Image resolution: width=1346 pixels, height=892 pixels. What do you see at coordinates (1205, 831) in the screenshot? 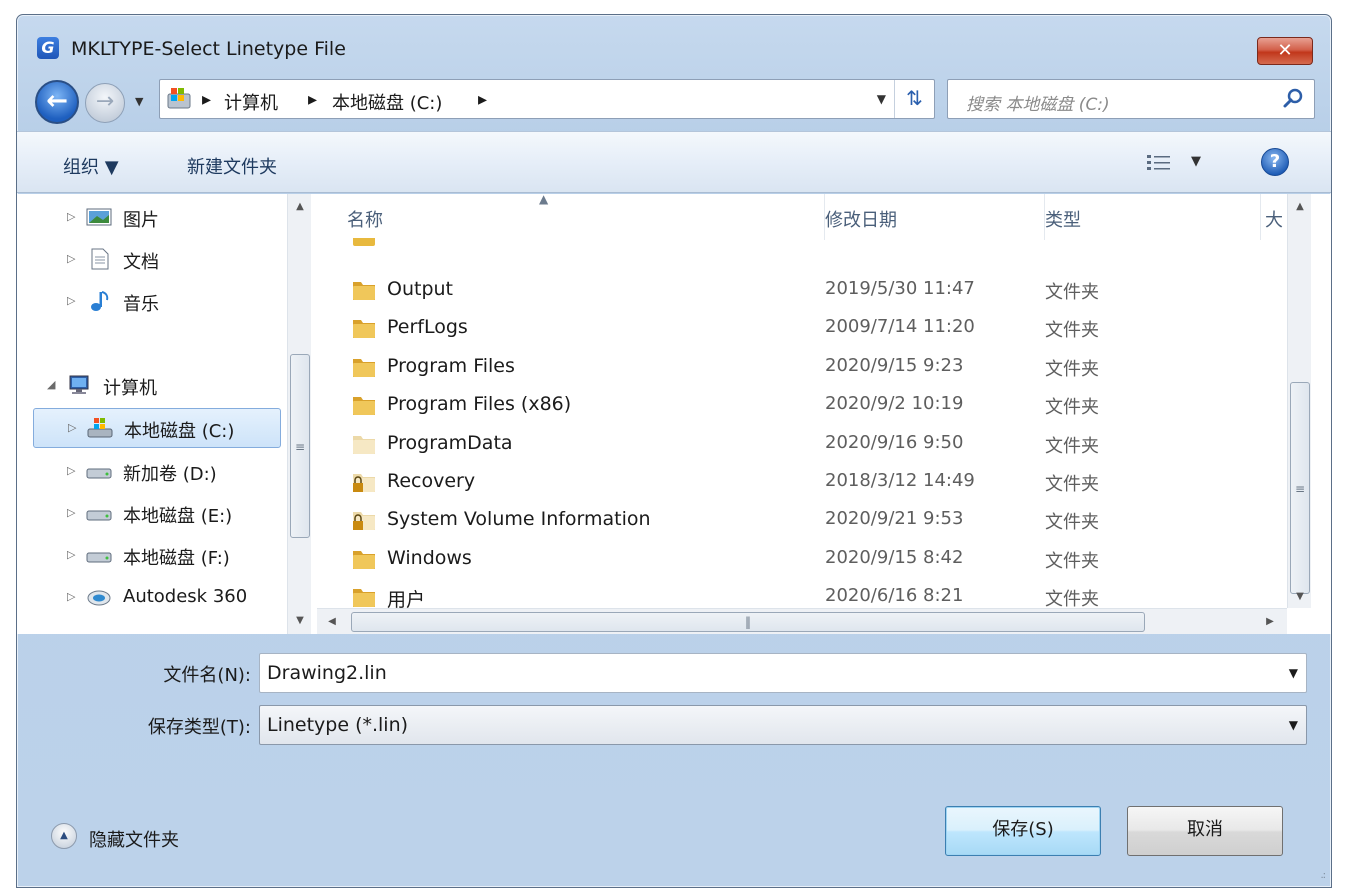
I see `cancel-button: 取消` at bounding box center [1205, 831].